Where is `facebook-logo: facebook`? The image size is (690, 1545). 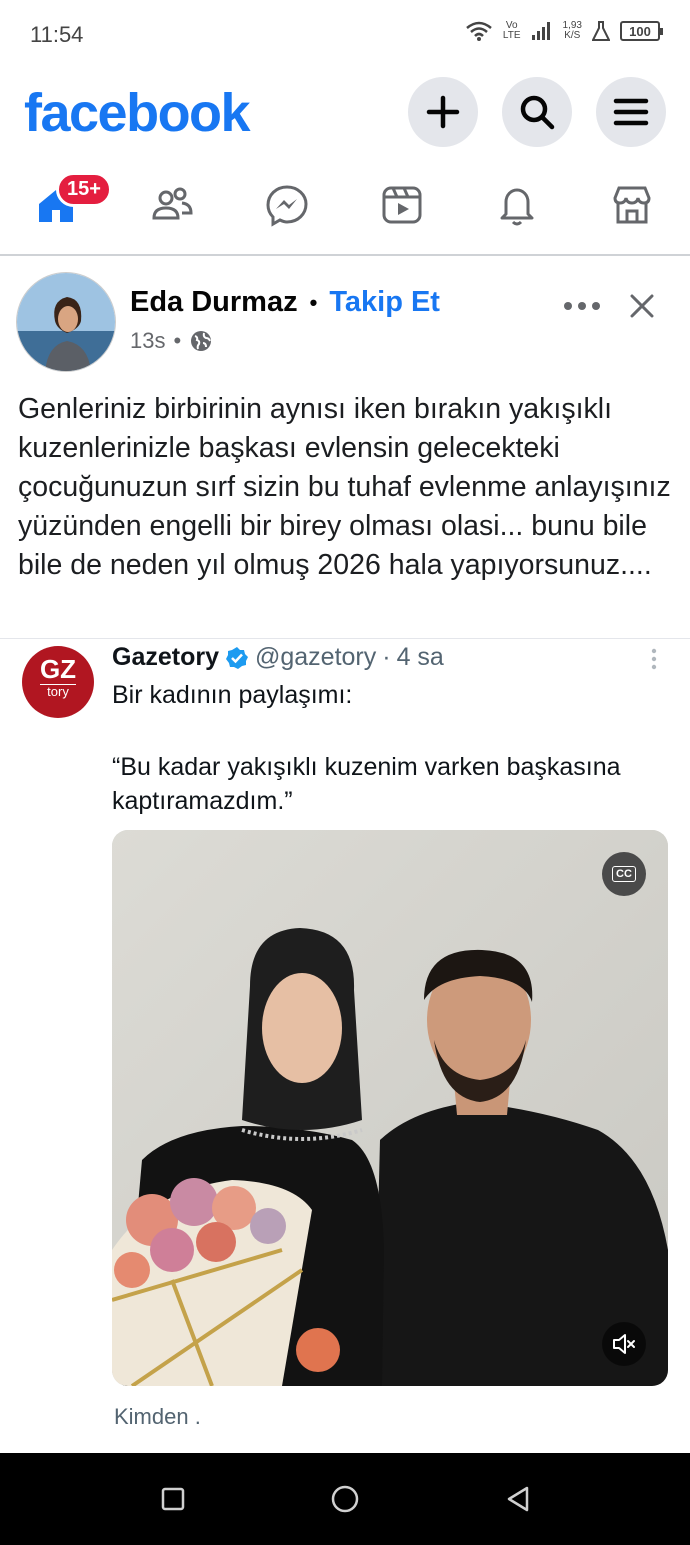
facebook-logo: facebook is located at coordinates (137, 113).